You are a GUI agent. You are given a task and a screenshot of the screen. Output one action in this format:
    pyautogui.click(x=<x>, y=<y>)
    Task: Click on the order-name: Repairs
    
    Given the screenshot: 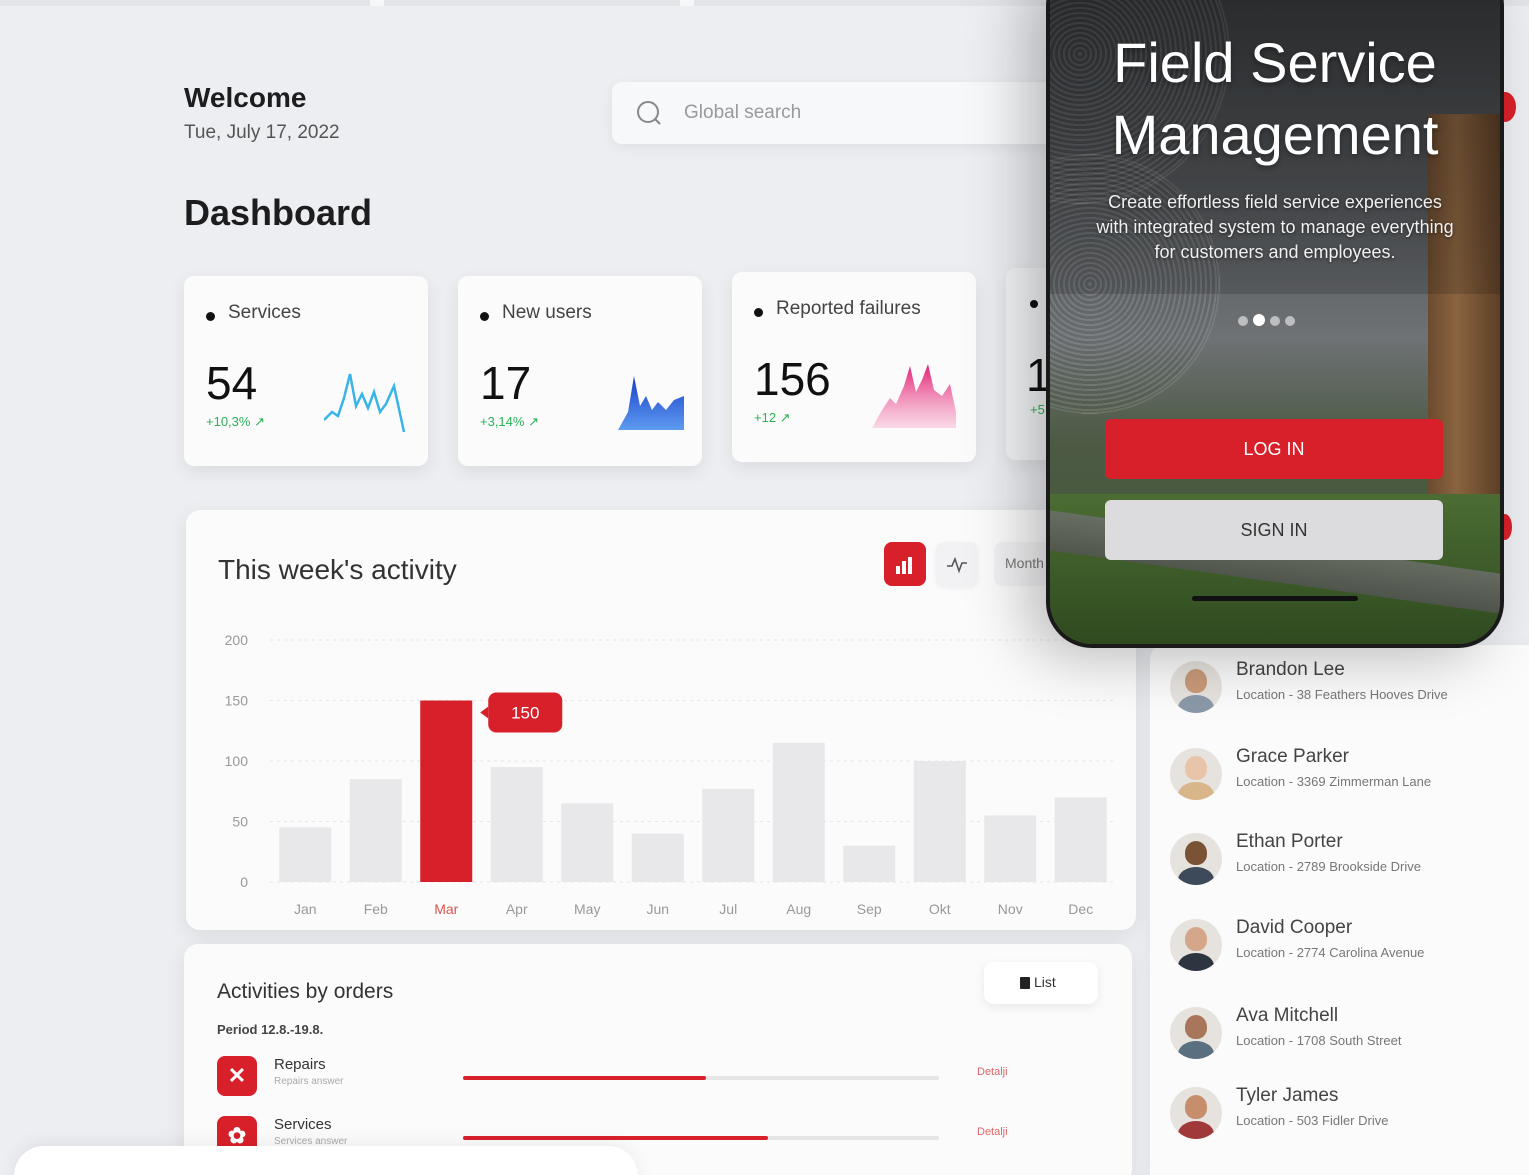 What is the action you would take?
    pyautogui.click(x=300, y=1064)
    